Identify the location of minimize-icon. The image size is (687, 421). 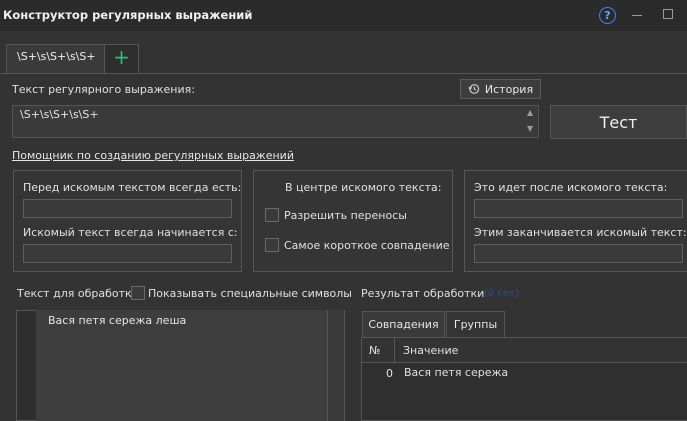
(637, 15).